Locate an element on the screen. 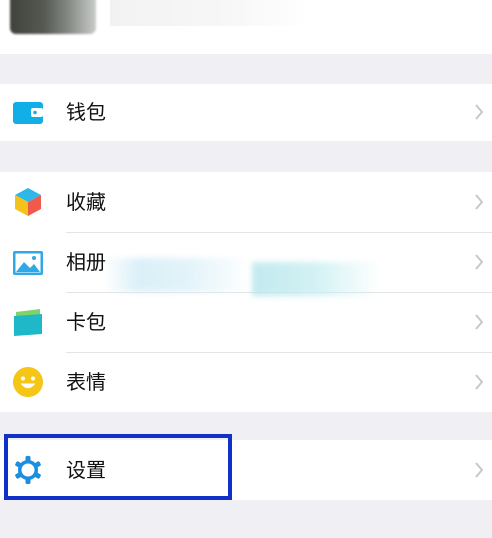 The image size is (492, 538). gear-icon is located at coordinates (28, 470).